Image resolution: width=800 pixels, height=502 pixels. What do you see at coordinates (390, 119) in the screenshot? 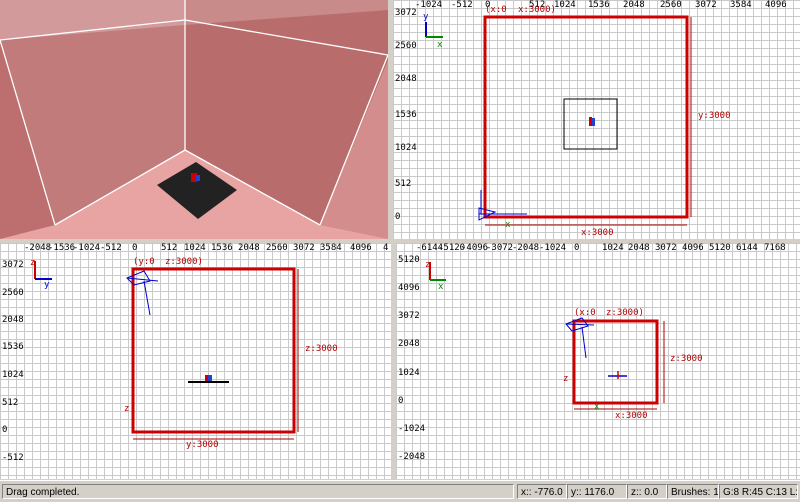
I see `splitter-vertical` at bounding box center [390, 119].